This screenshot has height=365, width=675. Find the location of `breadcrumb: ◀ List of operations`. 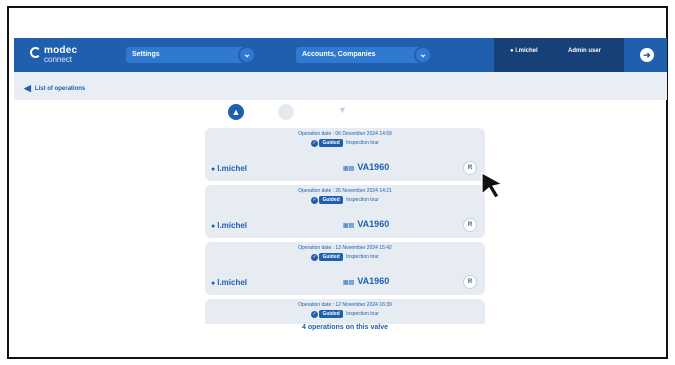

breadcrumb: ◀ List of operations is located at coordinates (54, 87).